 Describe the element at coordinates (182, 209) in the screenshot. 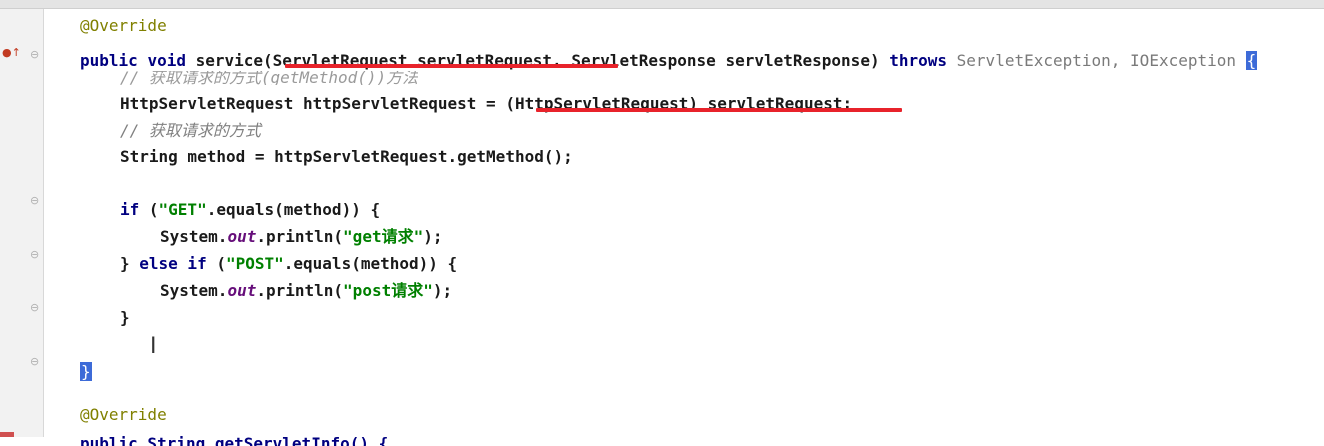

I see `string-literal: "GET"` at that location.